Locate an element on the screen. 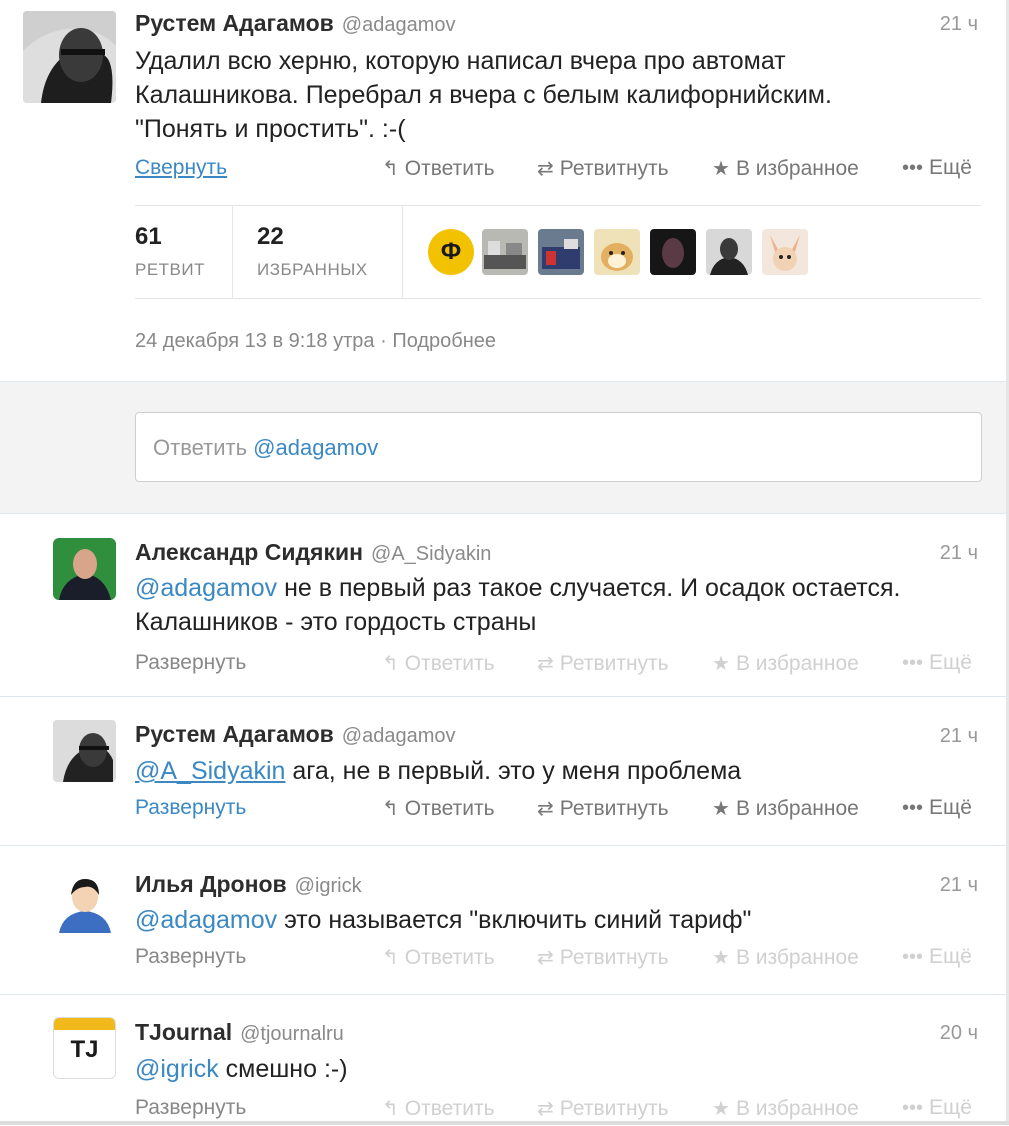 The height and width of the screenshot is (1126, 1009). author-handle: @tjournalru is located at coordinates (292, 1034).